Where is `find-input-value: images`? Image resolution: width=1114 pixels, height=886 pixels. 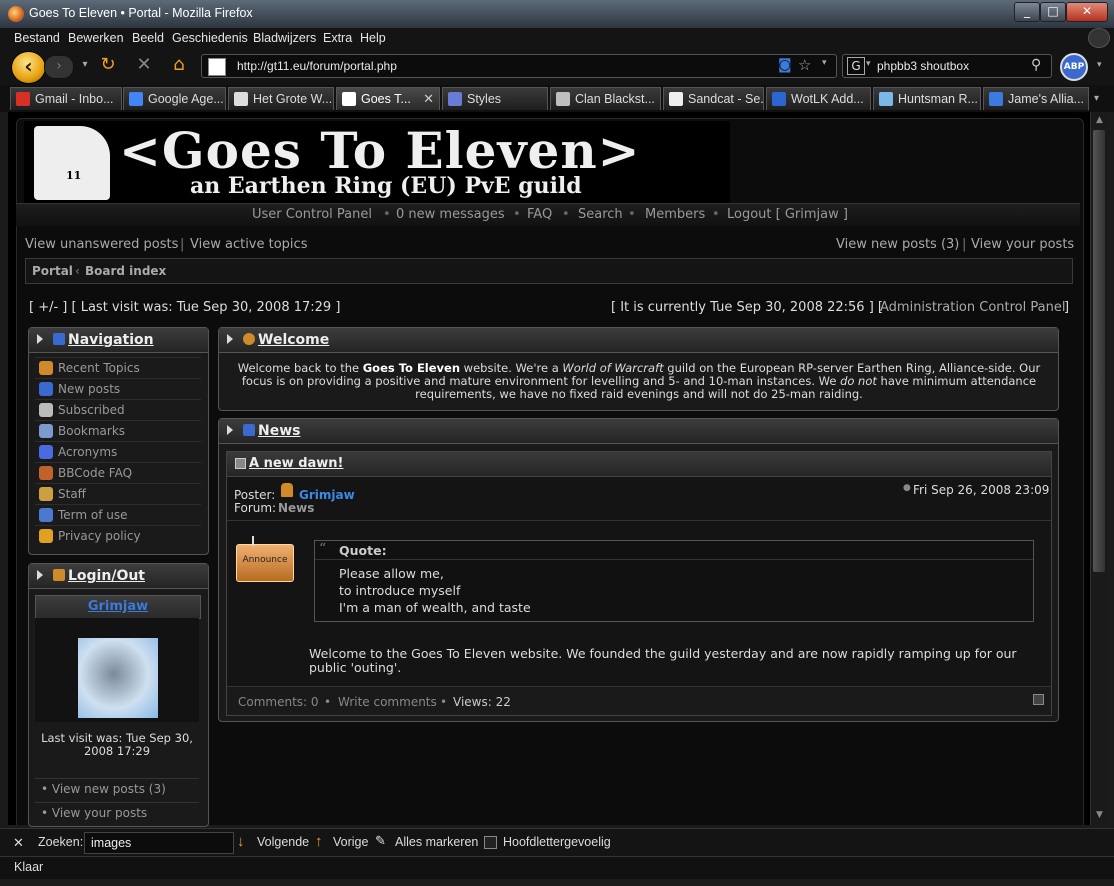
find-input-value: images is located at coordinates (111, 843).